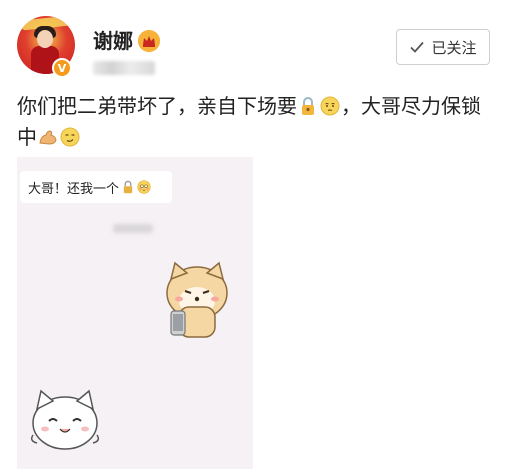 The image size is (508, 469). Describe the element at coordinates (70, 137) in the screenshot. I see `smirk-face-icon` at that location.